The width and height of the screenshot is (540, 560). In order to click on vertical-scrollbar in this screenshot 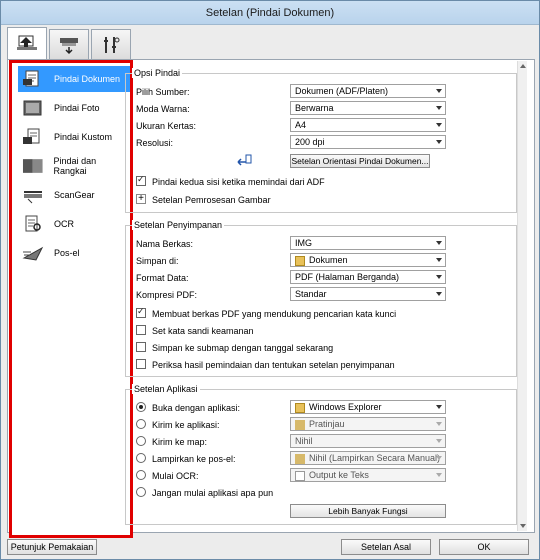, I will do `click(522, 296)`.